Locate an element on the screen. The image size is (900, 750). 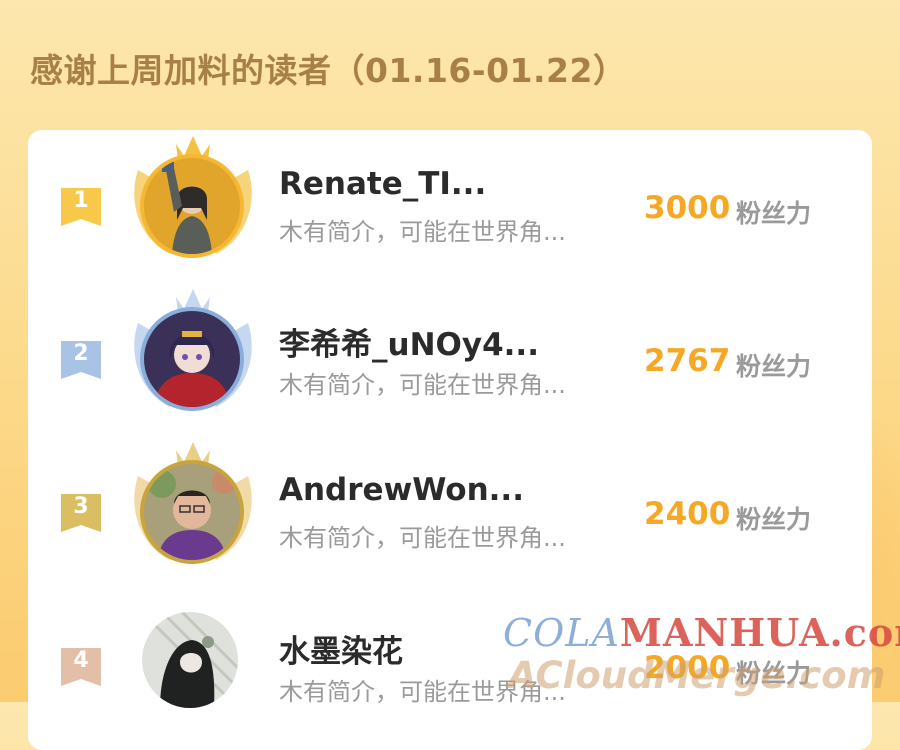
page-title: 感谢上周加料的读者（01.16-01.22） is located at coordinates (328, 70).